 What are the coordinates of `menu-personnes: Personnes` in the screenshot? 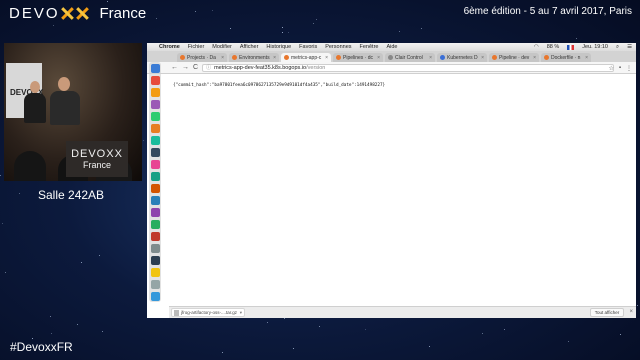 It's located at (338, 47).